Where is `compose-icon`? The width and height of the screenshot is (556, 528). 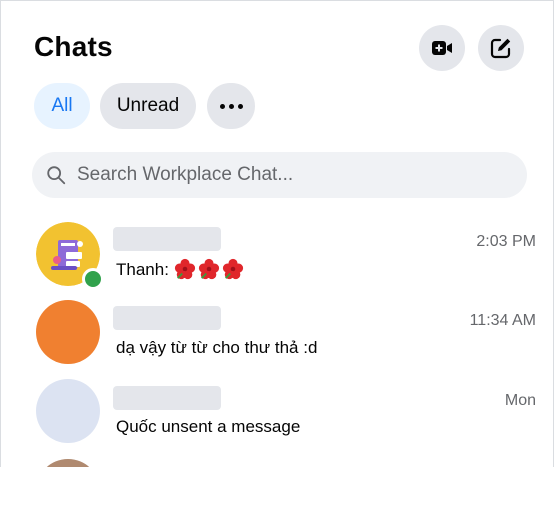
compose-icon is located at coordinates (500, 48).